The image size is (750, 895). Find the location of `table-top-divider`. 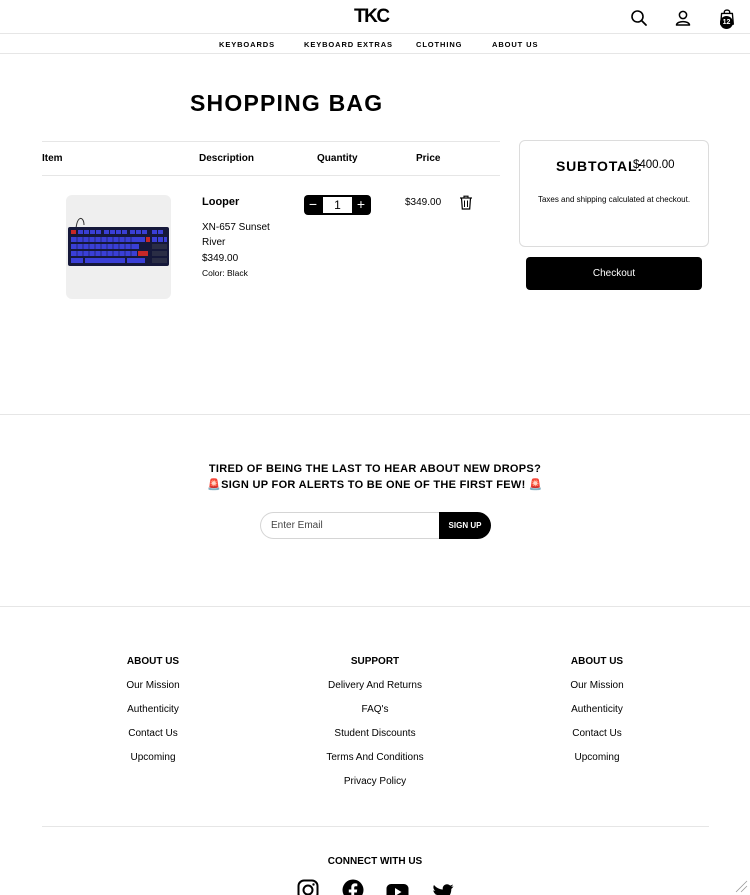

table-top-divider is located at coordinates (271, 141).